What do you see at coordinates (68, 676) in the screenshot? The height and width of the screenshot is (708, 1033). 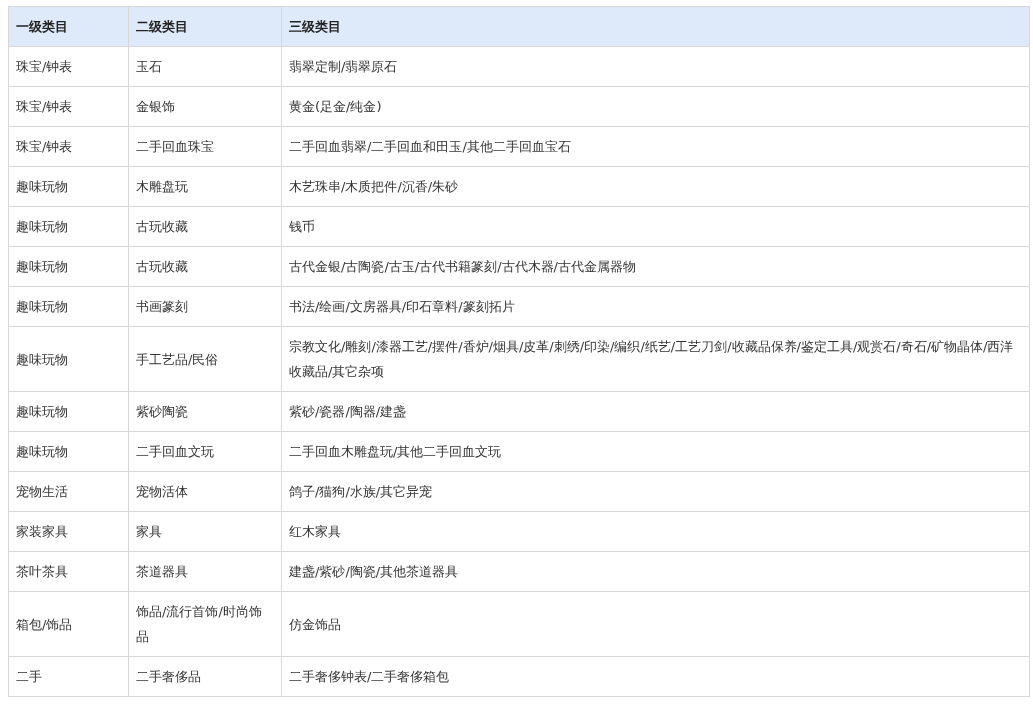 I see `table-cell: 二手` at bounding box center [68, 676].